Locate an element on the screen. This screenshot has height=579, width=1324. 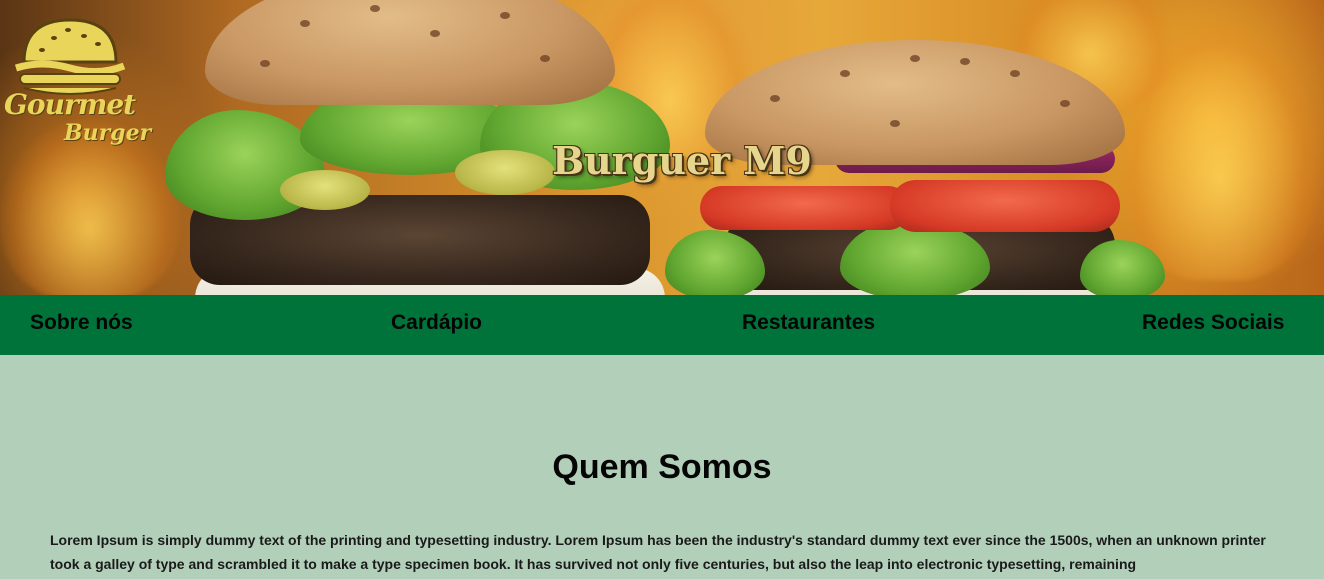
brand-logo: Gourmet Burger is located at coordinates (77, 80).